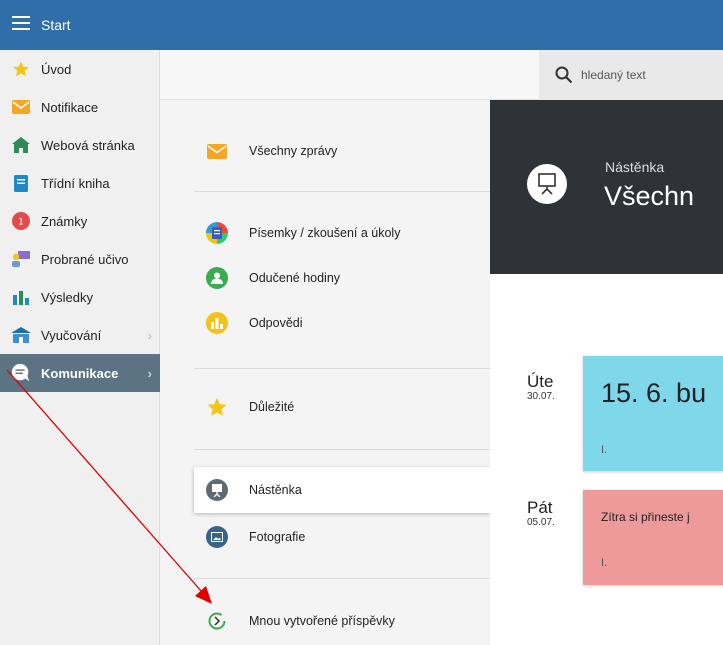 This screenshot has height=645, width=723. I want to click on menu-item-label: Odpovědi, so click(276, 323).